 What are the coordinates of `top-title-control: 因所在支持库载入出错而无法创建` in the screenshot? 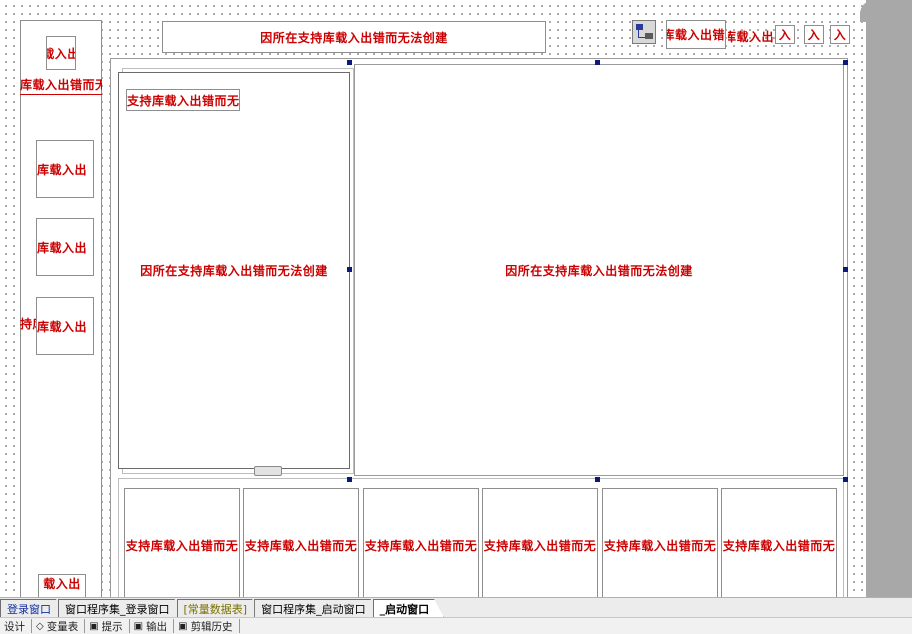 It's located at (354, 37).